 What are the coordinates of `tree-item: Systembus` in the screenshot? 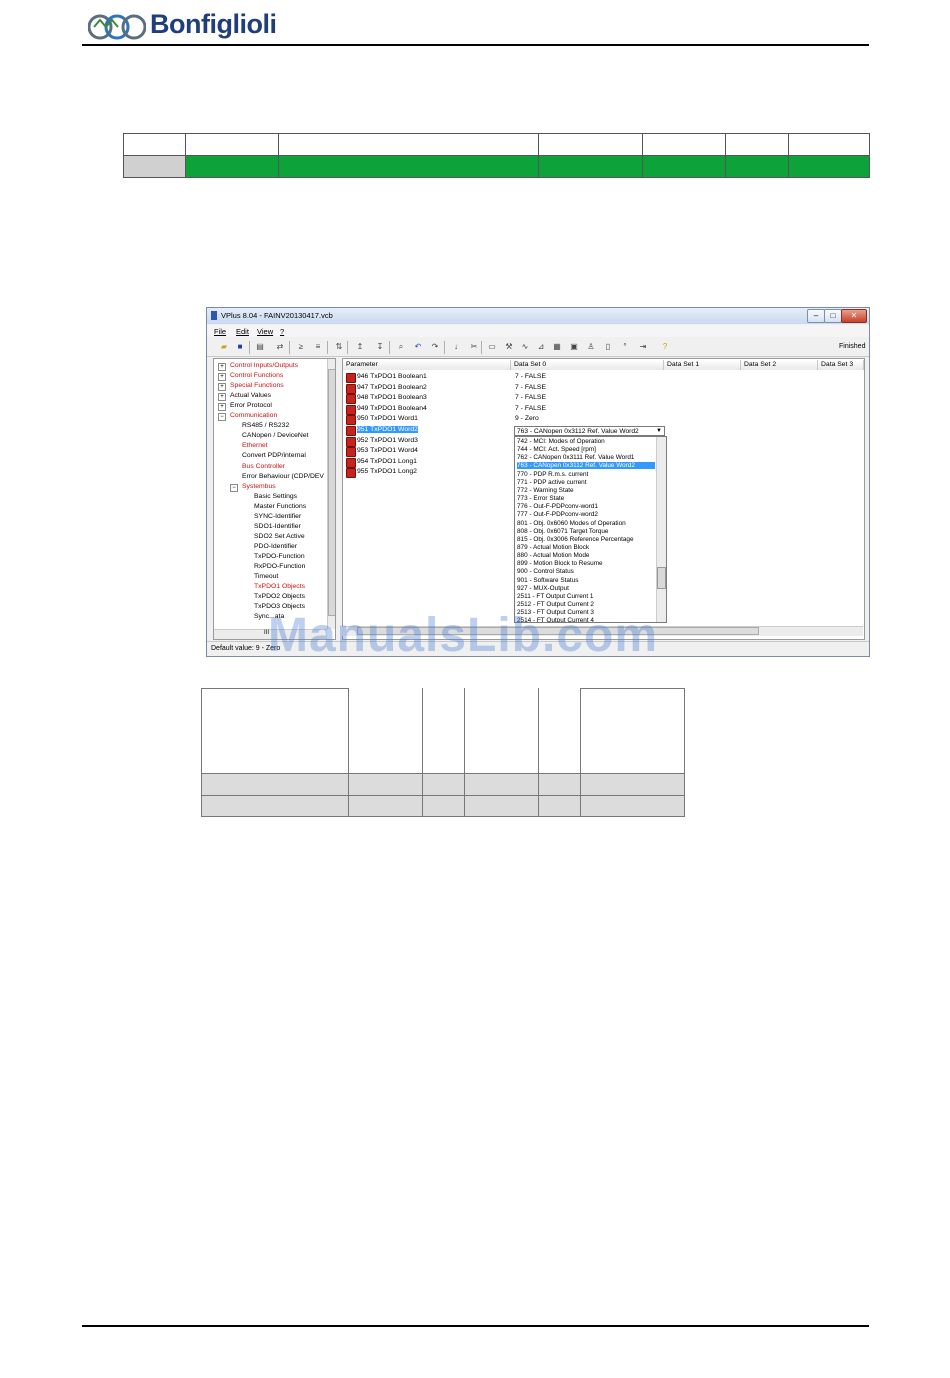 It's located at (259, 486).